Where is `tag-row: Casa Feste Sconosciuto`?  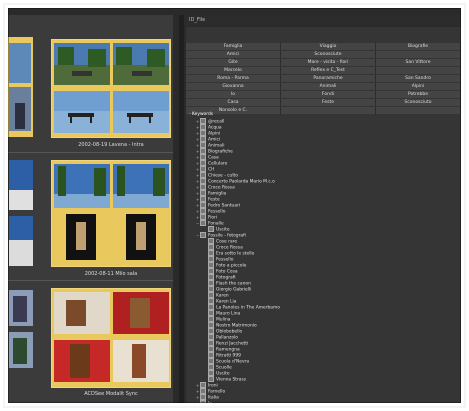
tag-row: Casa Feste Sconosciuto is located at coordinates (323, 102).